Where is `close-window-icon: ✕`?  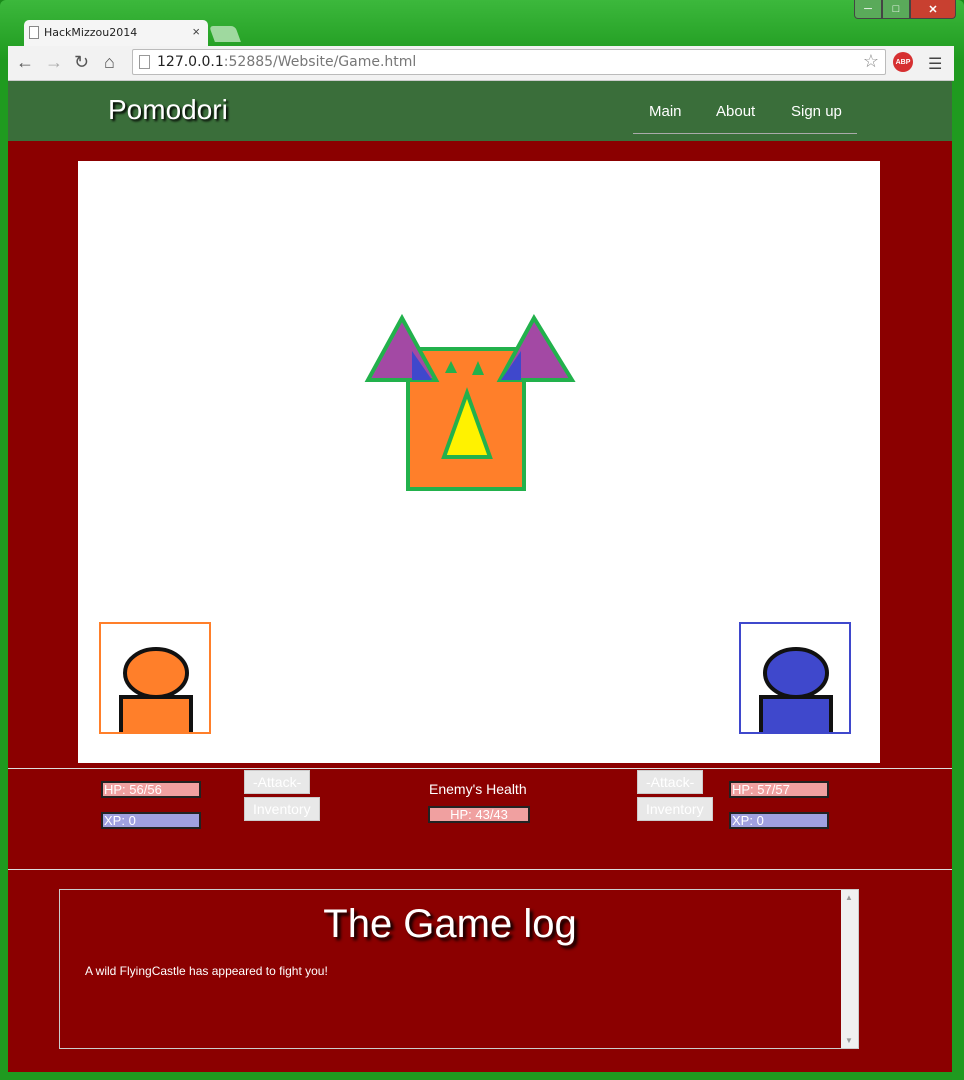
close-window-icon: ✕ is located at coordinates (933, 9).